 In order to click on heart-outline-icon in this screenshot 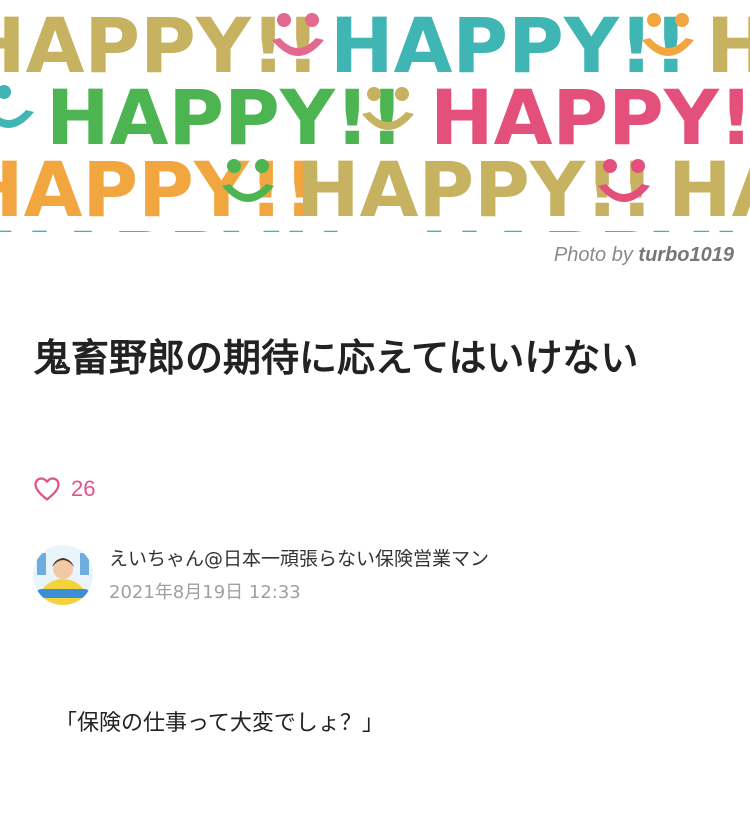, I will do `click(47, 489)`.